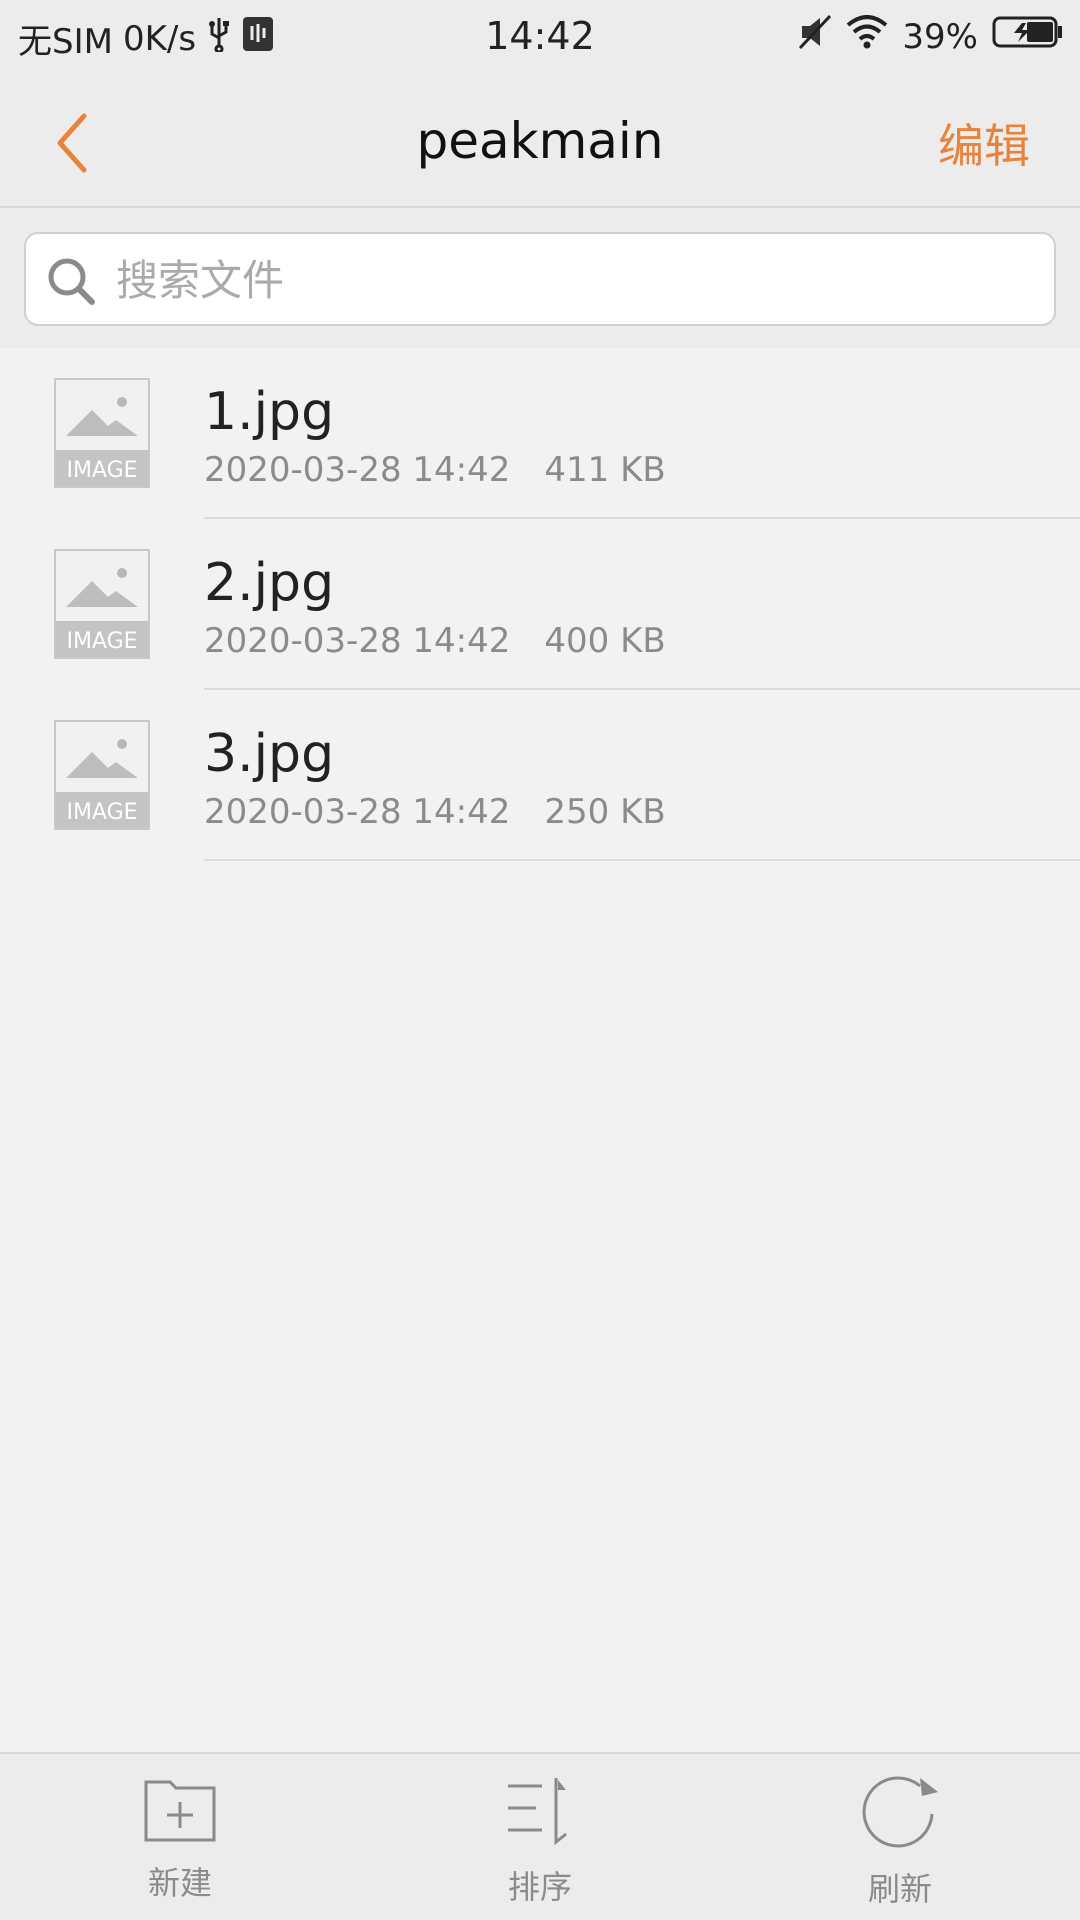 This screenshot has height=1920, width=1080. I want to click on file-size: 250 KB, so click(605, 812).